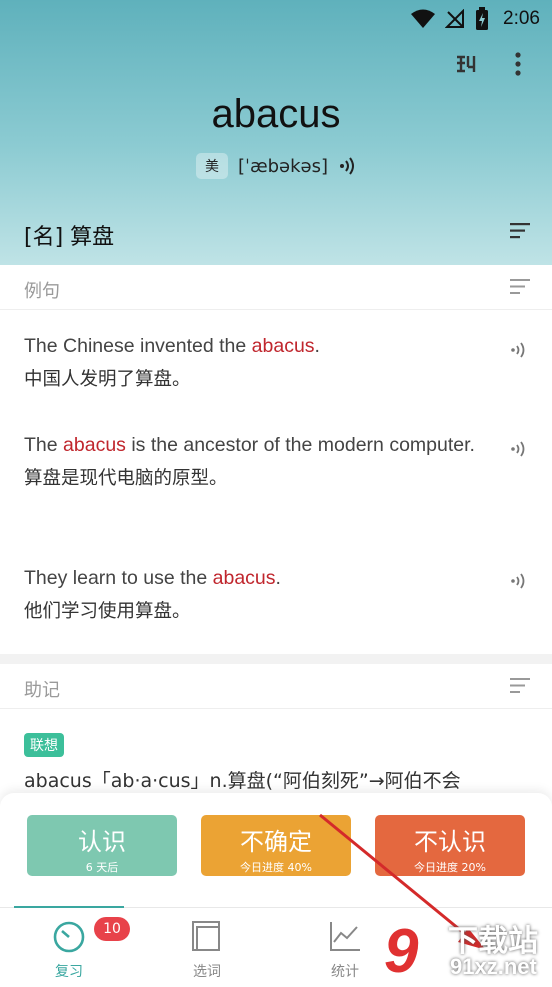 This screenshot has width=552, height=987. What do you see at coordinates (493, 966) in the screenshot?
I see `watermark-url: 91xz.net` at bounding box center [493, 966].